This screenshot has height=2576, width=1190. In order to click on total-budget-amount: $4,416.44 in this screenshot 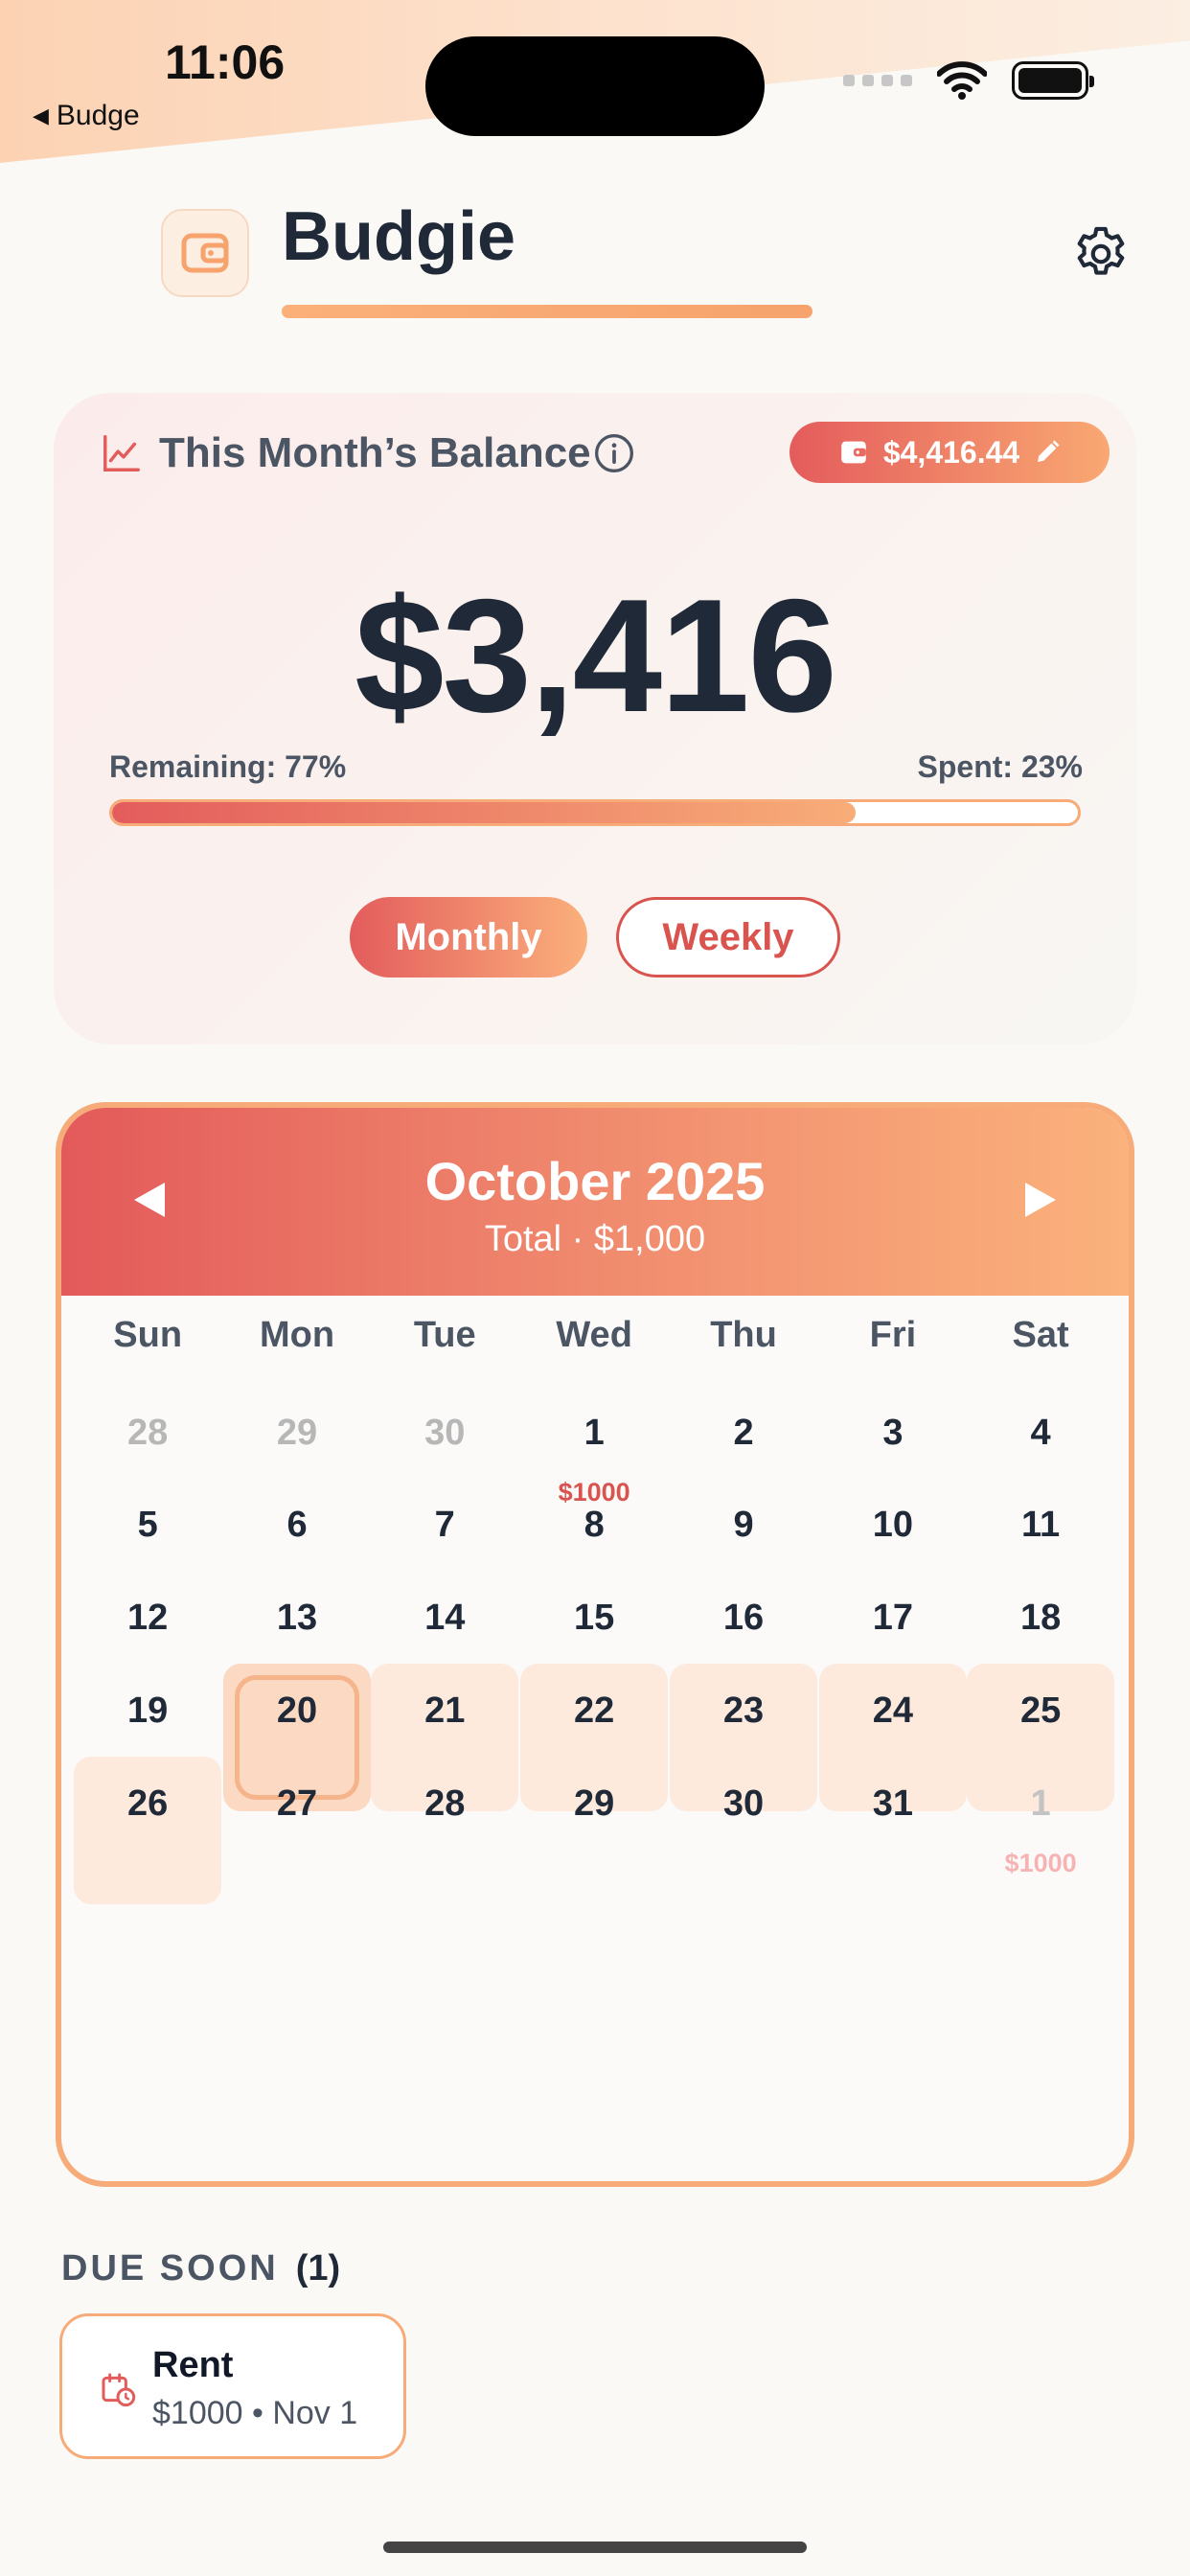, I will do `click(951, 452)`.